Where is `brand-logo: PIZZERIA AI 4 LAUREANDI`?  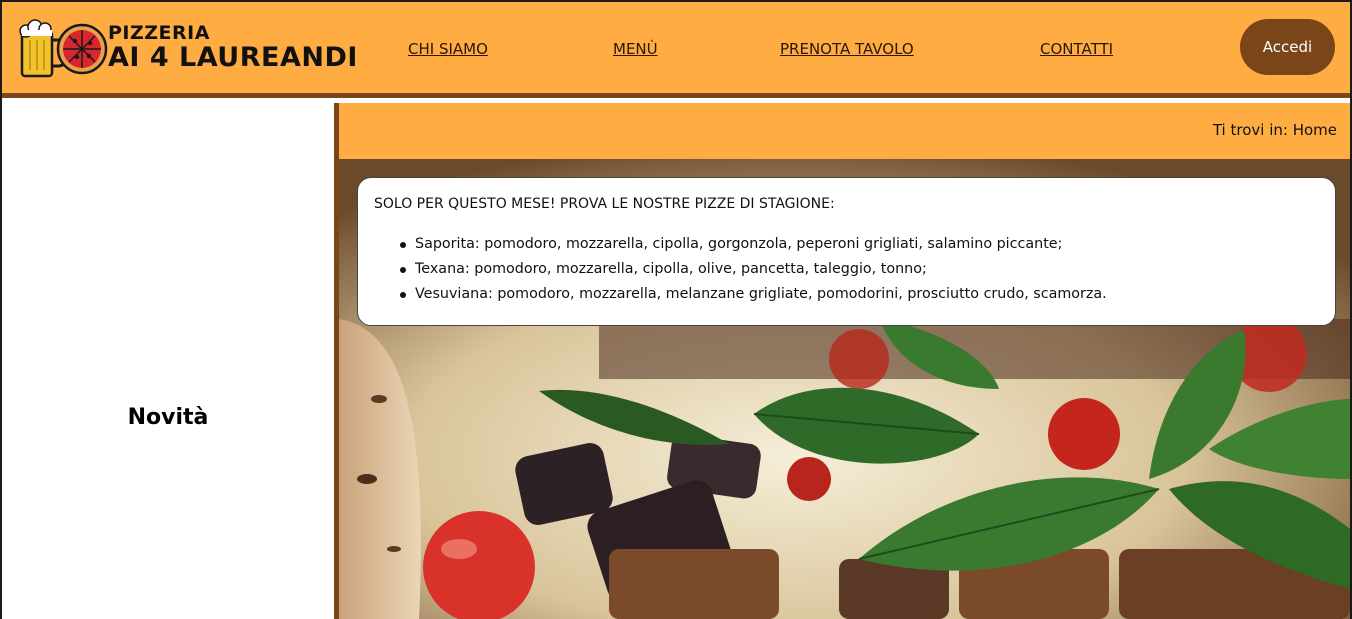
brand-logo: PIZZERIA AI 4 LAUREANDI is located at coordinates (186, 49).